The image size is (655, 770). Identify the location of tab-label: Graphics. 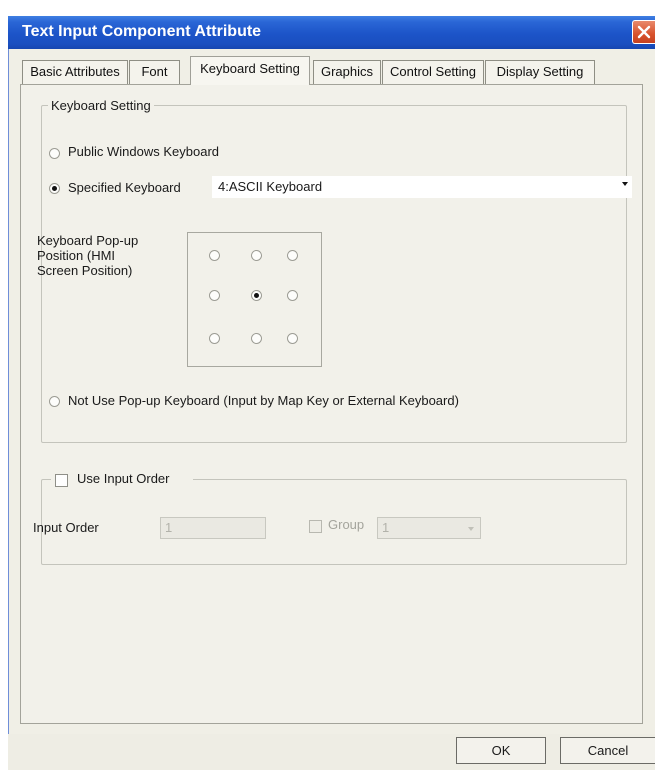
(347, 71).